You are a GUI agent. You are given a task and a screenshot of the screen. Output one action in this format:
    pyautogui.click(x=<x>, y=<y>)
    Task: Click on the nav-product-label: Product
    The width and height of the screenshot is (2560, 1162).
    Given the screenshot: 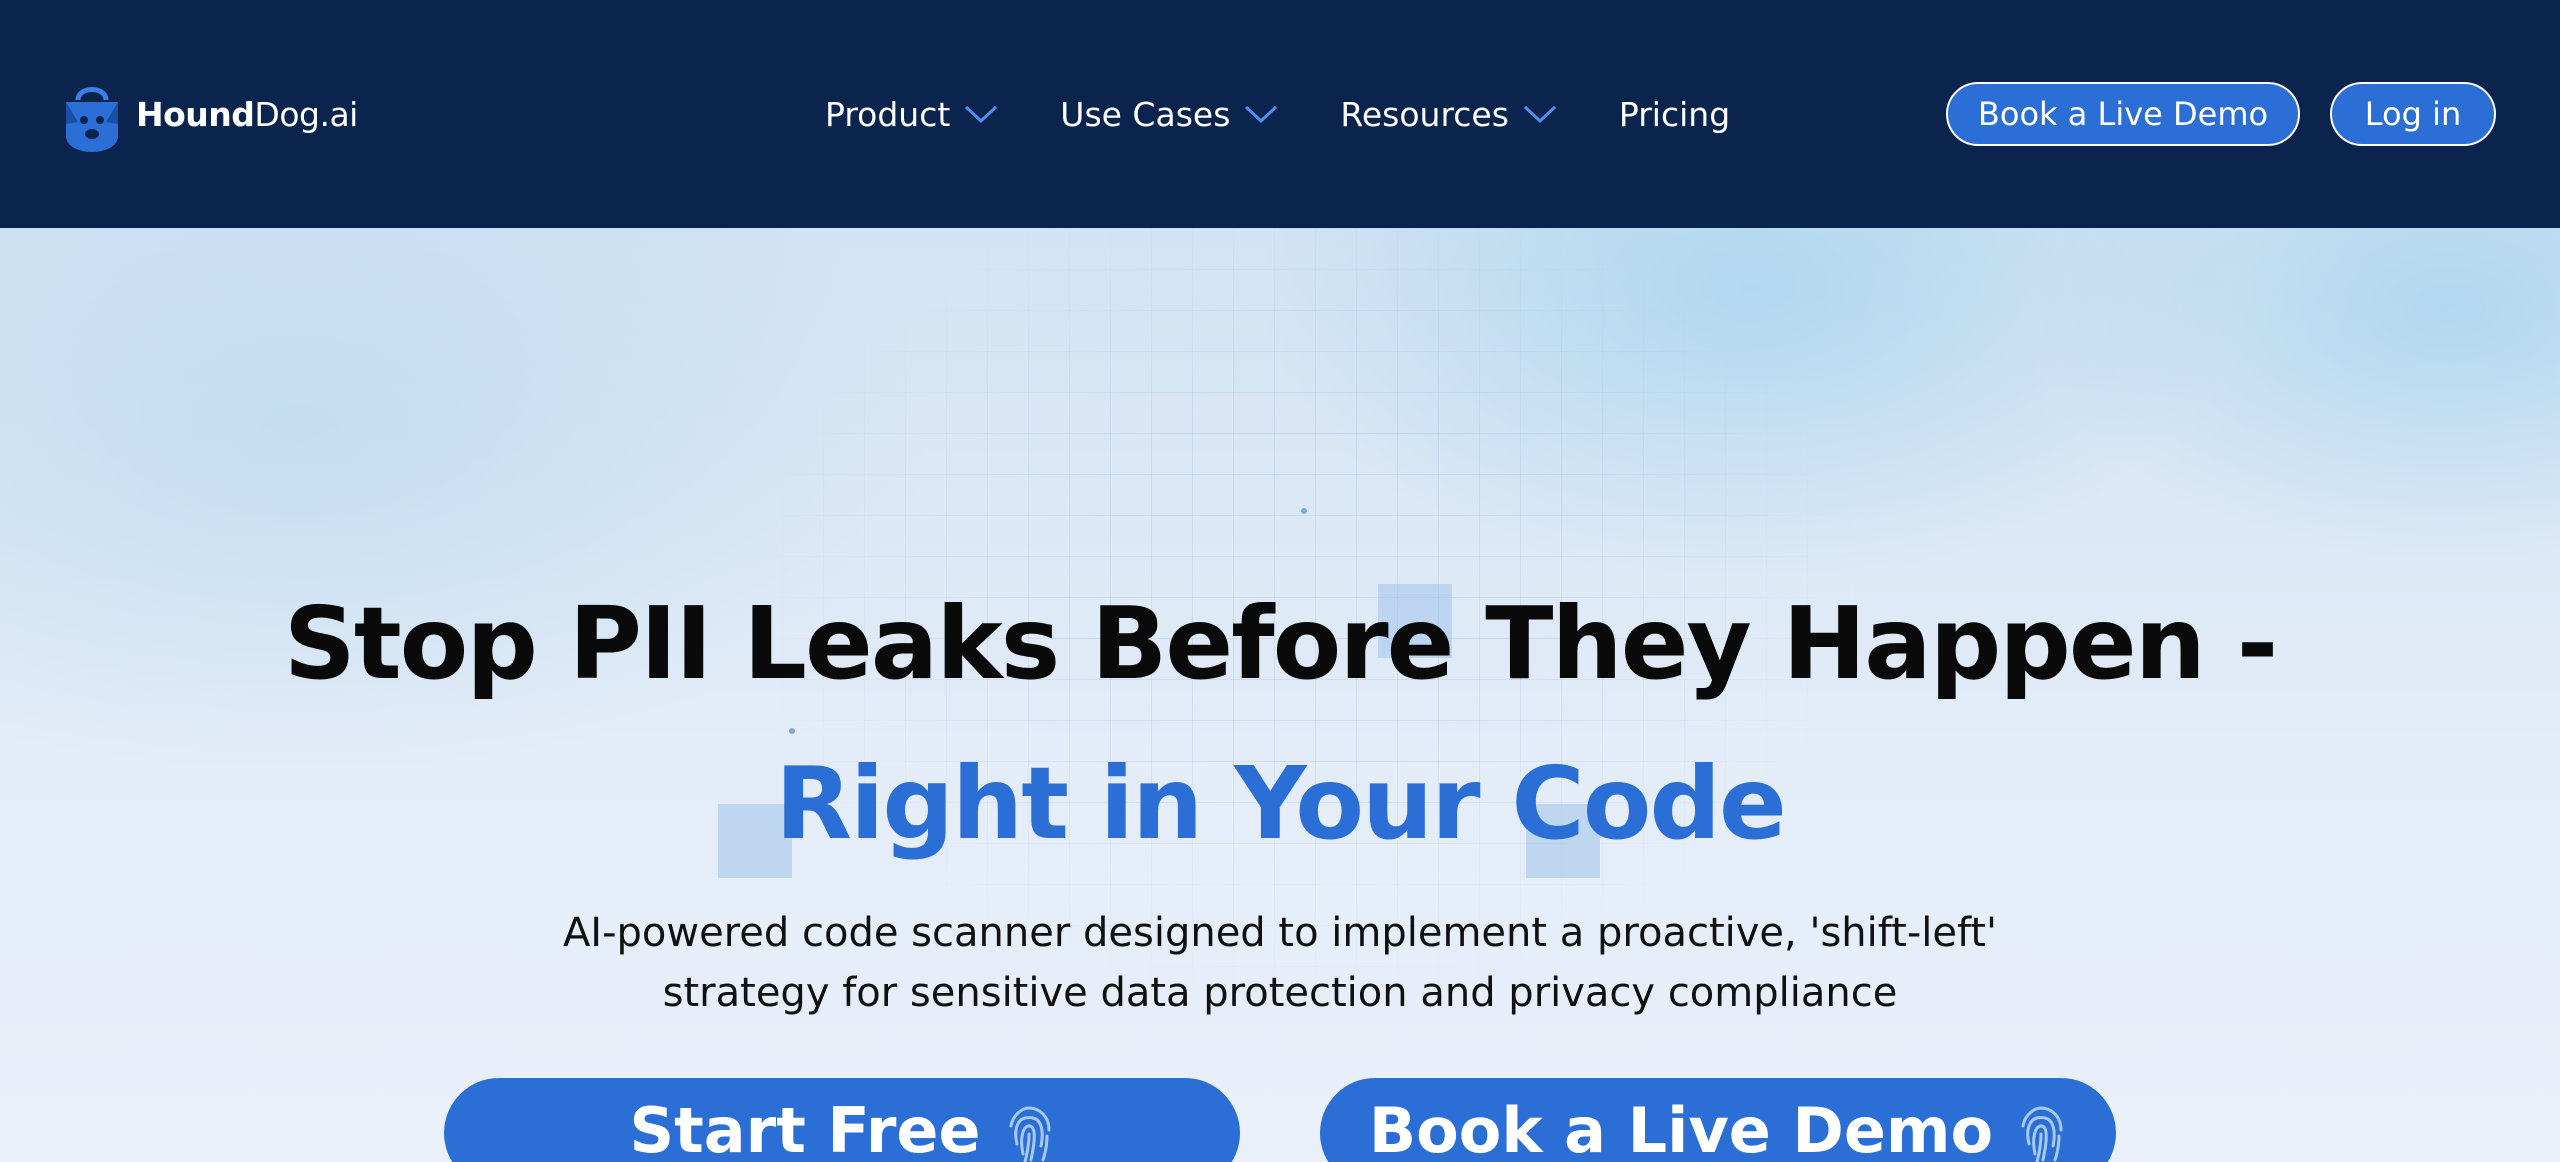 What is the action you would take?
    pyautogui.click(x=888, y=114)
    